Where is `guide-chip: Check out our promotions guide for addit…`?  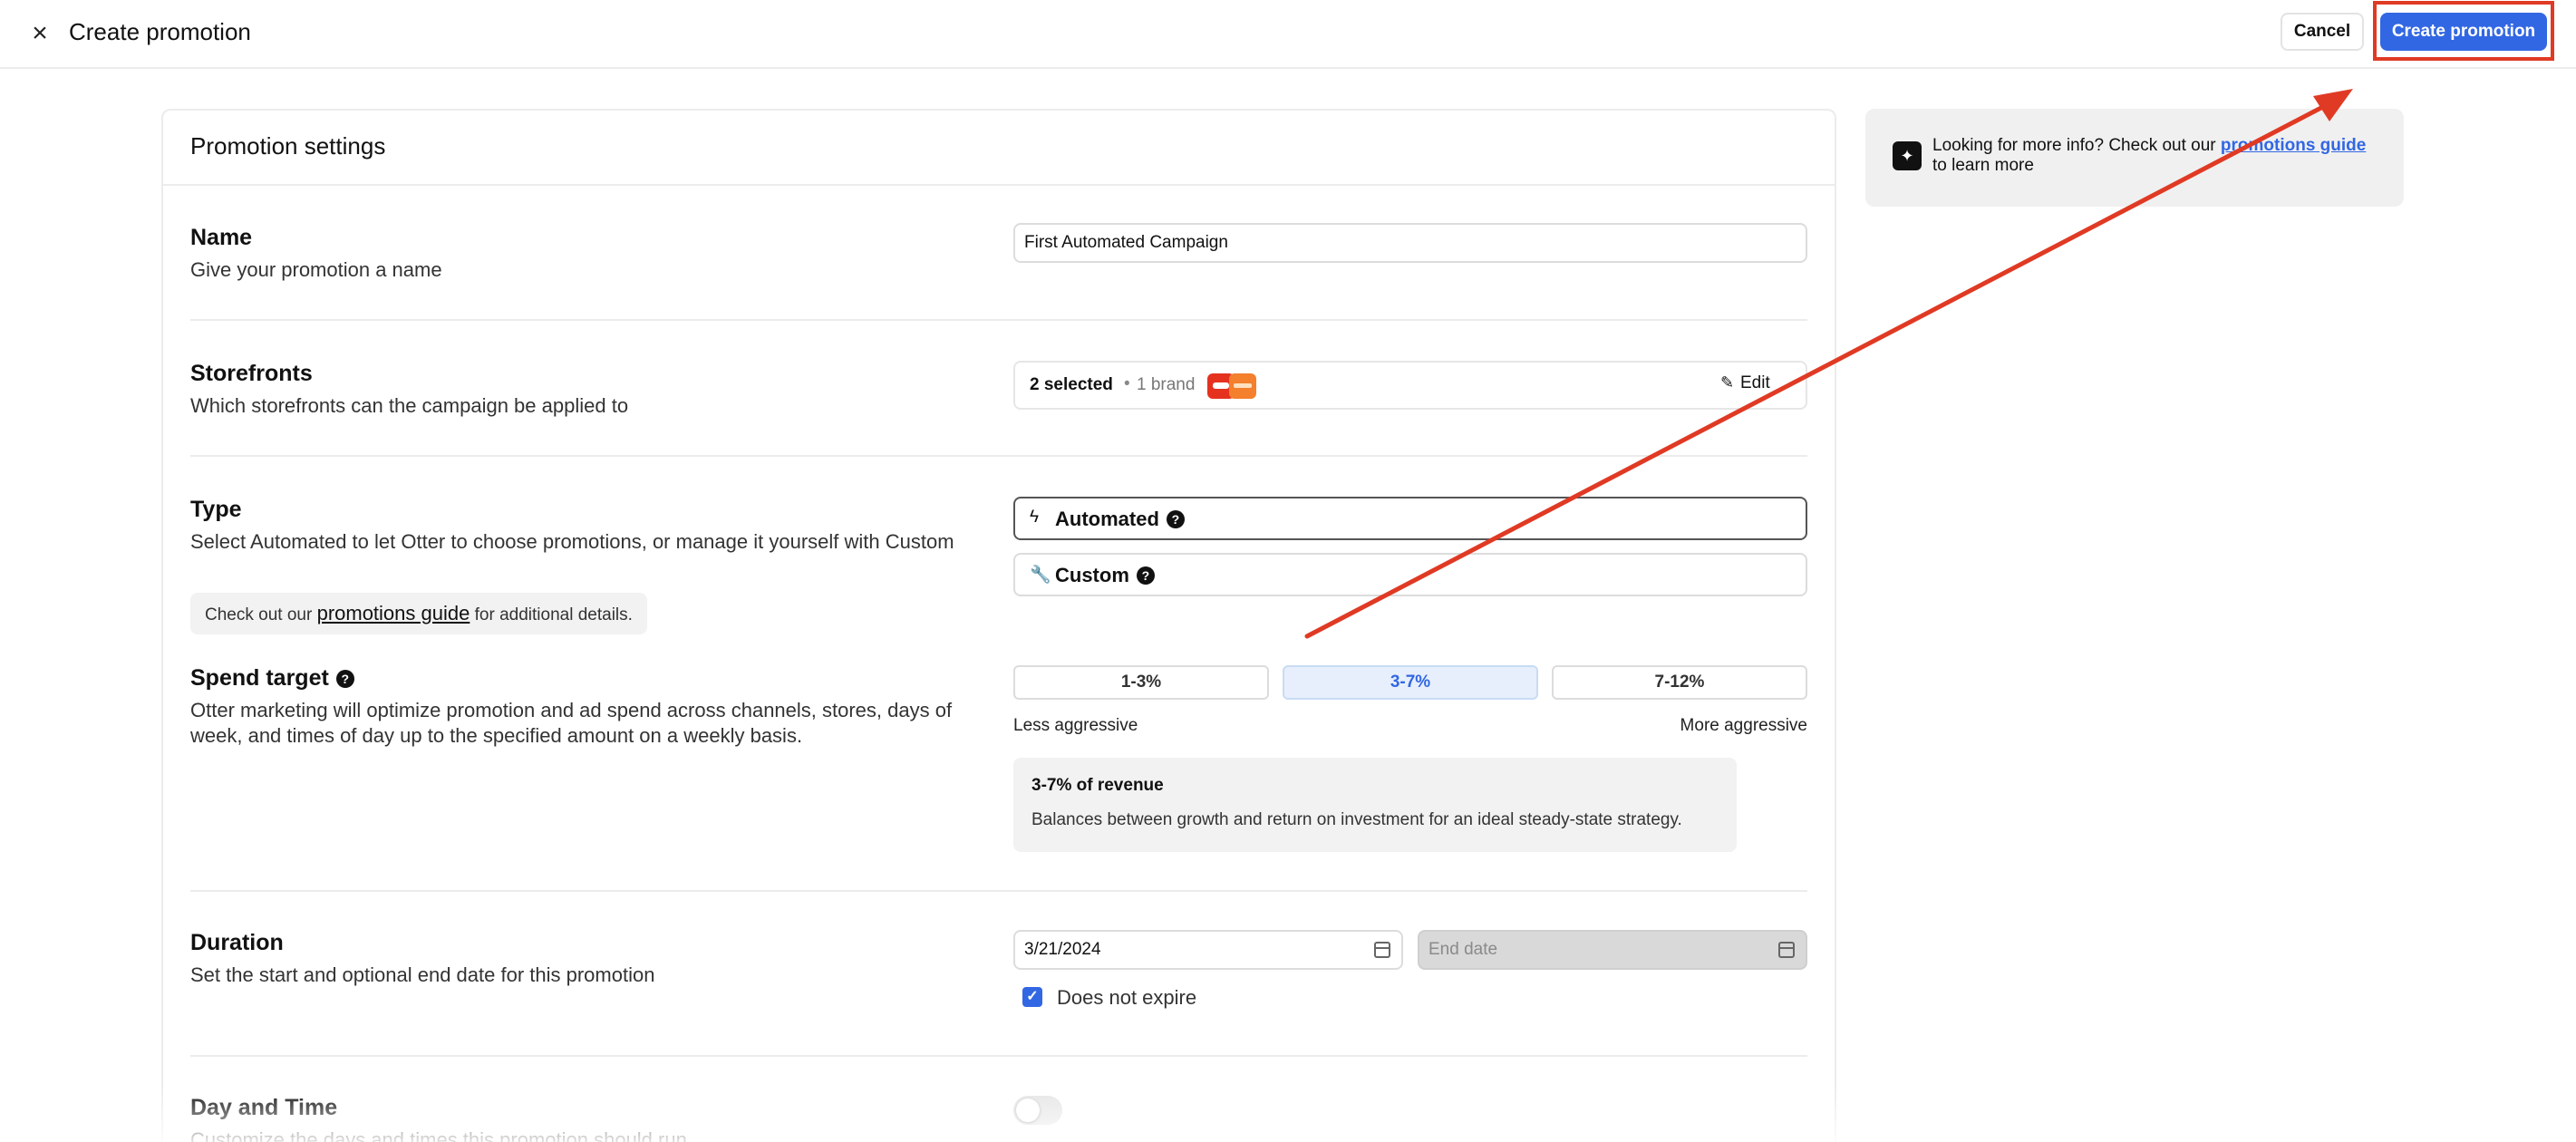
guide-chip: Check out our promotions guide for addit… is located at coordinates (418, 613).